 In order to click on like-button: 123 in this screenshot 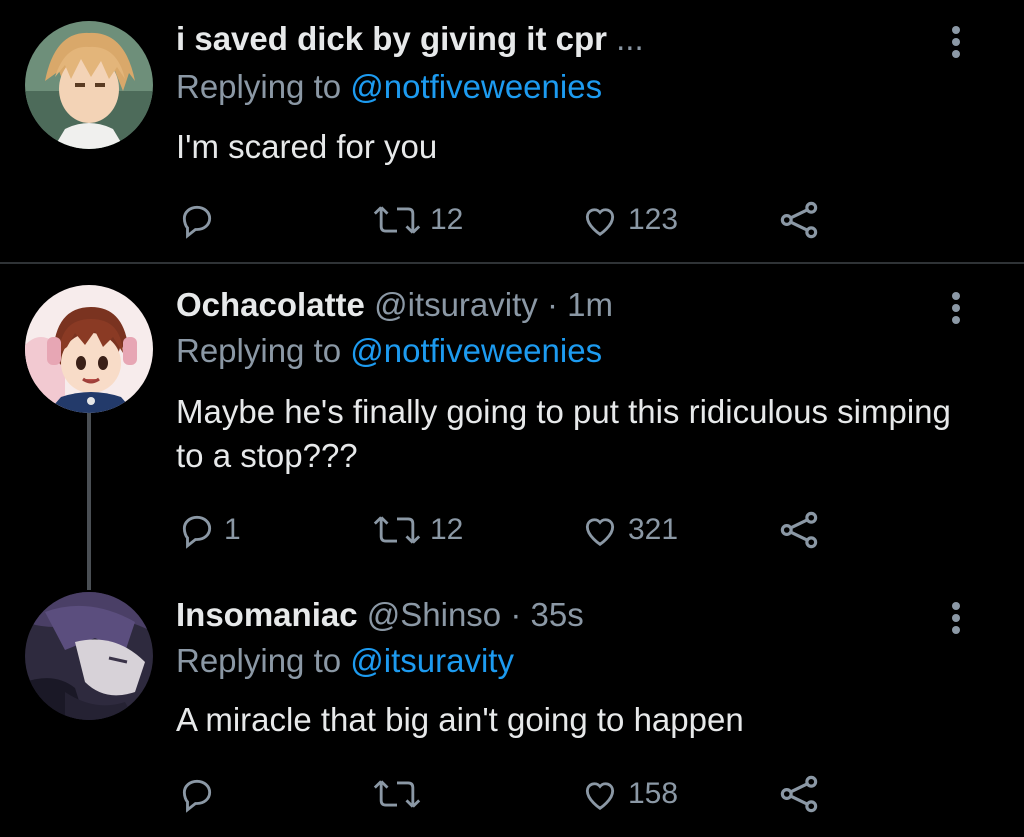, I will do `click(629, 220)`.